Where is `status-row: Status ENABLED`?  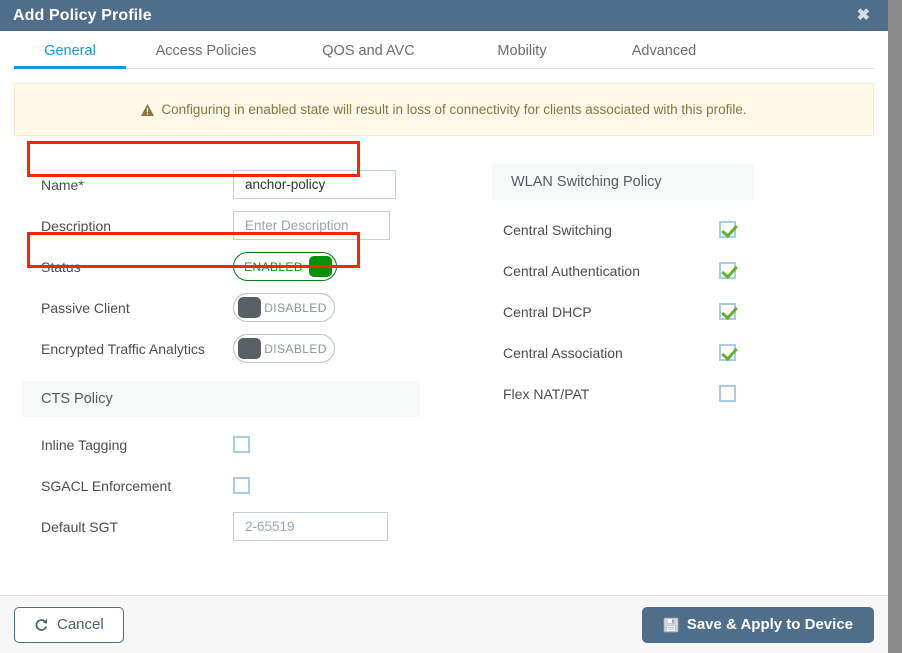 status-row: Status ENABLED is located at coordinates (222, 266).